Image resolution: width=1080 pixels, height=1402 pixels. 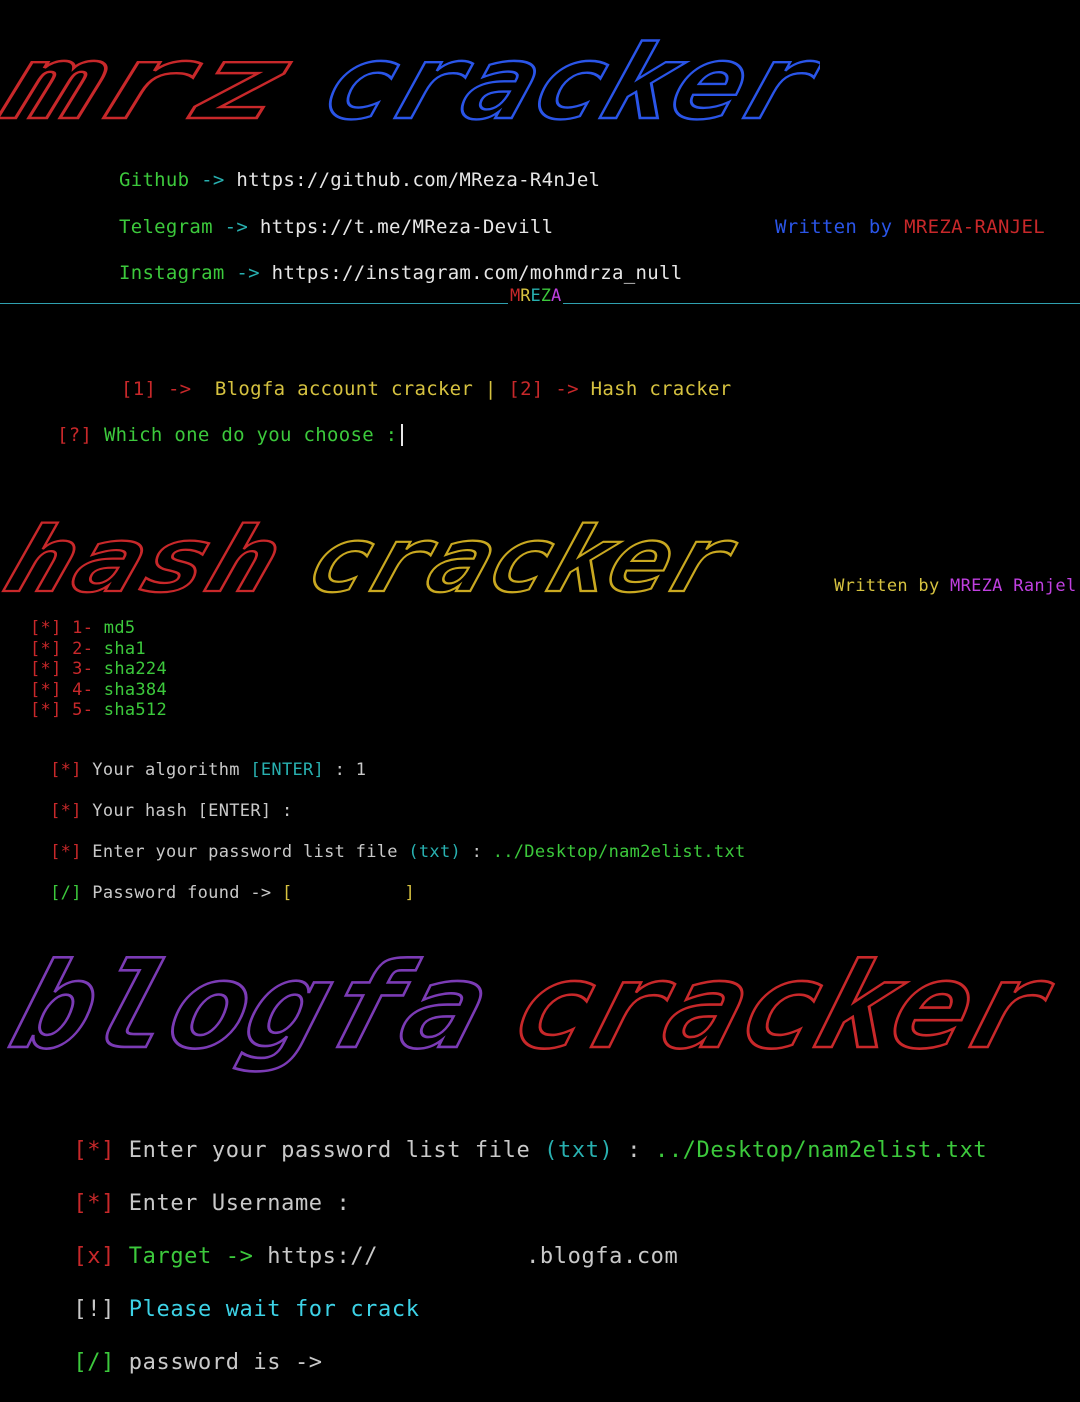 I want to click on option-1-arrow: ->, so click(x=179, y=389).